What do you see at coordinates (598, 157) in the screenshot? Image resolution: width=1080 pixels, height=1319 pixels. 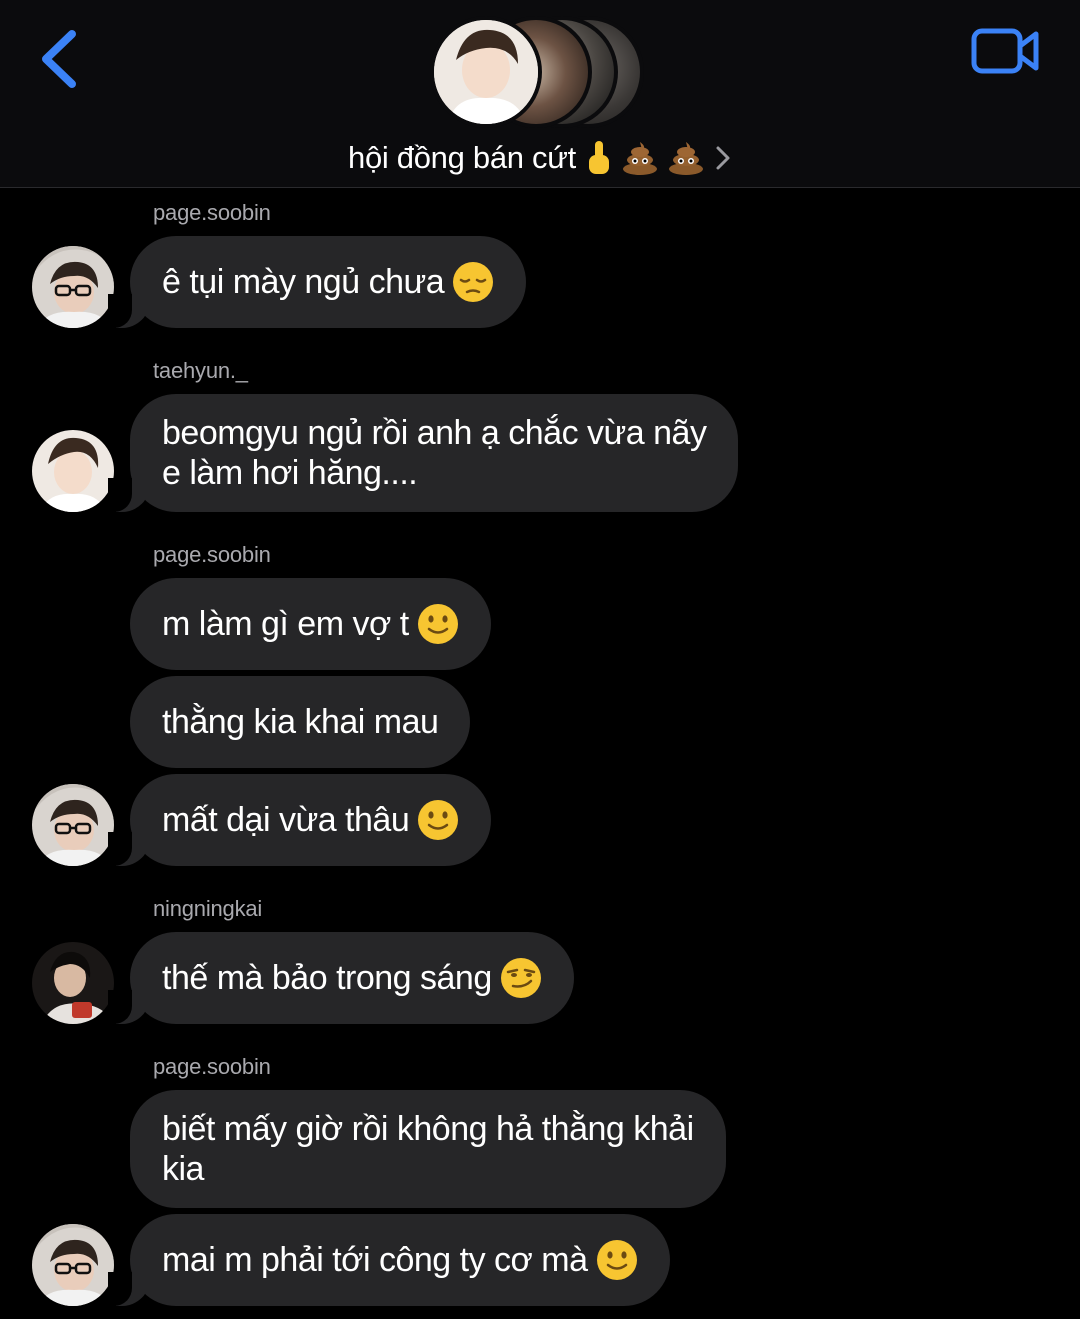 I see `middle-finger-emoji` at bounding box center [598, 157].